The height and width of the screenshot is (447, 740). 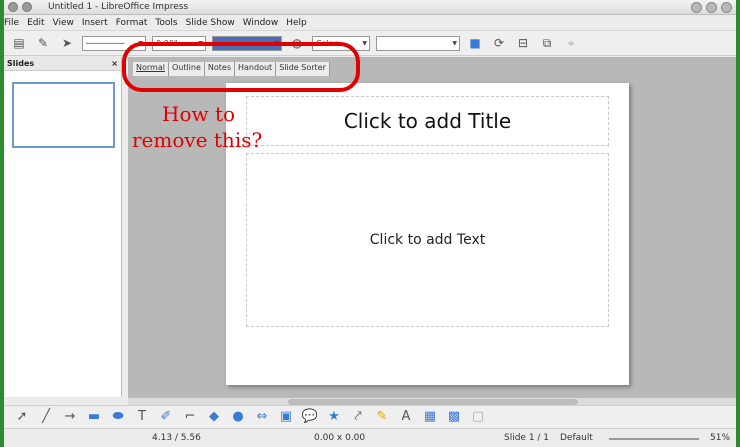 What do you see at coordinates (527, 438) in the screenshot?
I see `slide-counter: Slide 1 / 1` at bounding box center [527, 438].